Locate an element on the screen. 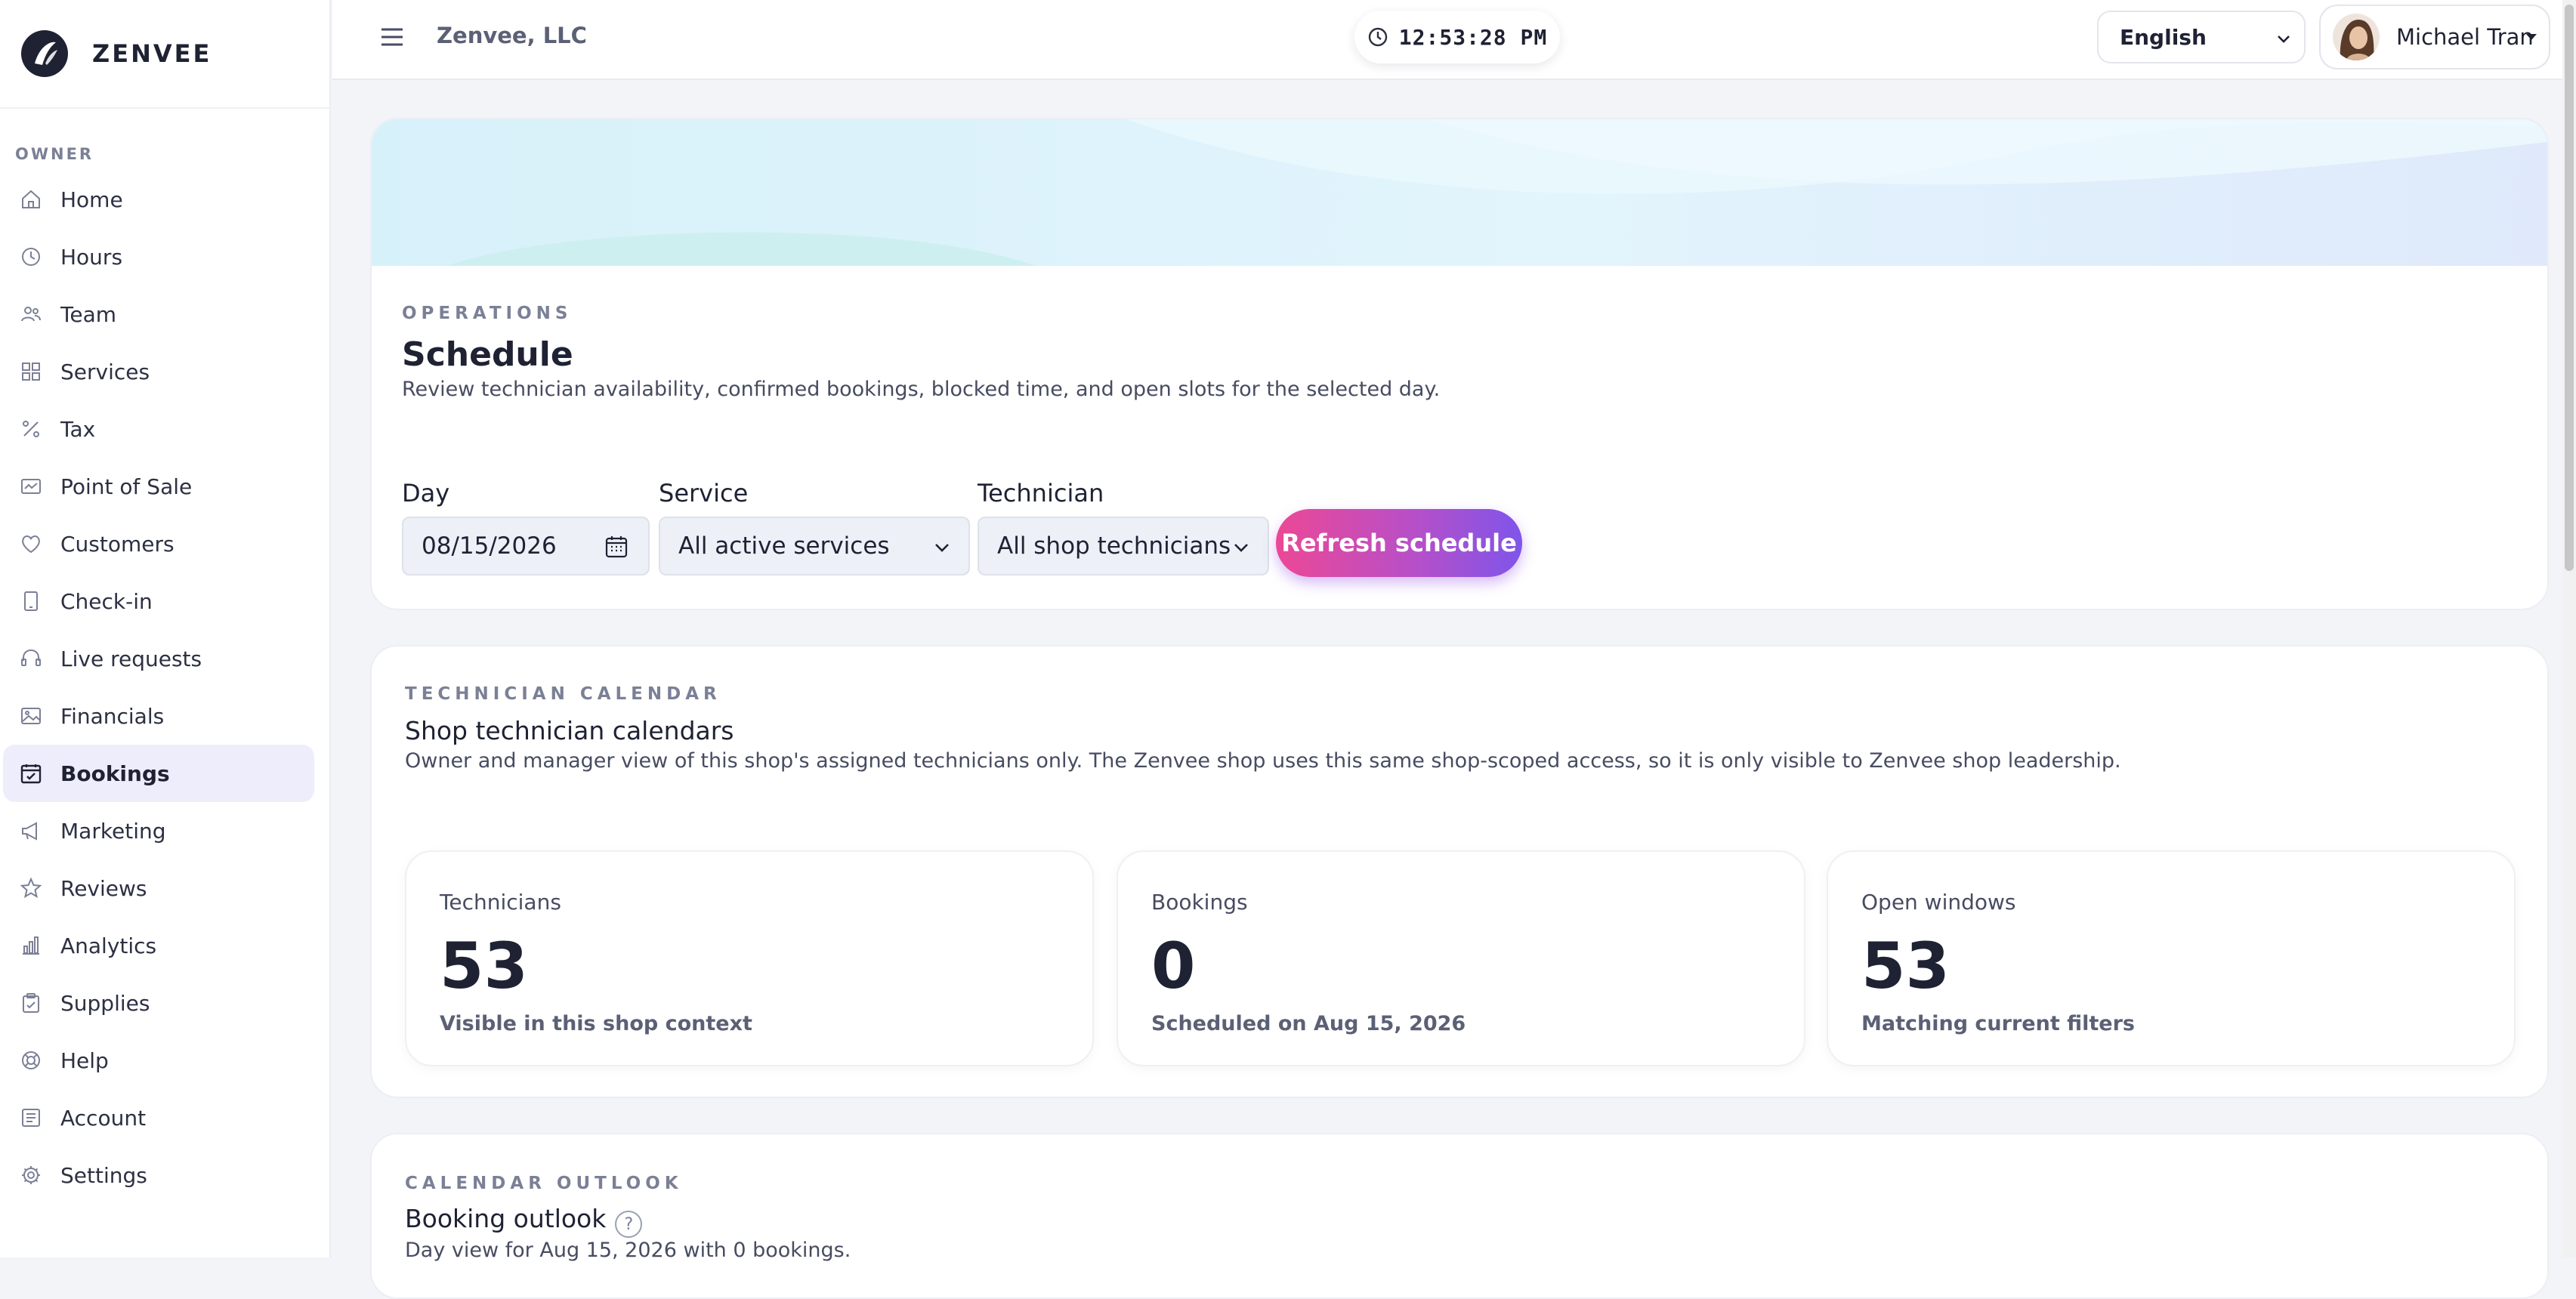 This screenshot has height=1299, width=2576. megaphone-icon is located at coordinates (29, 831).